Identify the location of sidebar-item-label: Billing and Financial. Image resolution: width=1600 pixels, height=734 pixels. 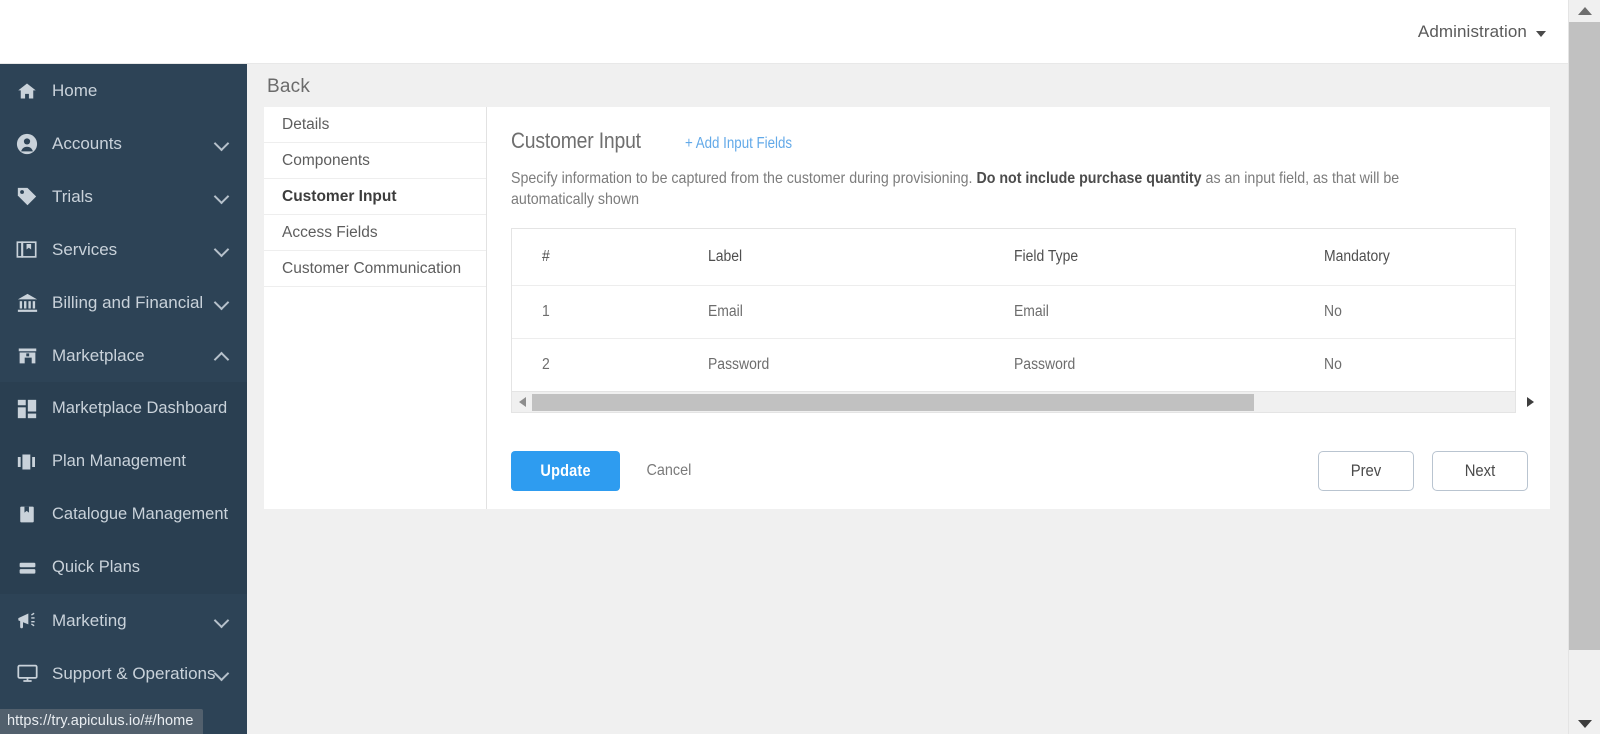
(128, 302).